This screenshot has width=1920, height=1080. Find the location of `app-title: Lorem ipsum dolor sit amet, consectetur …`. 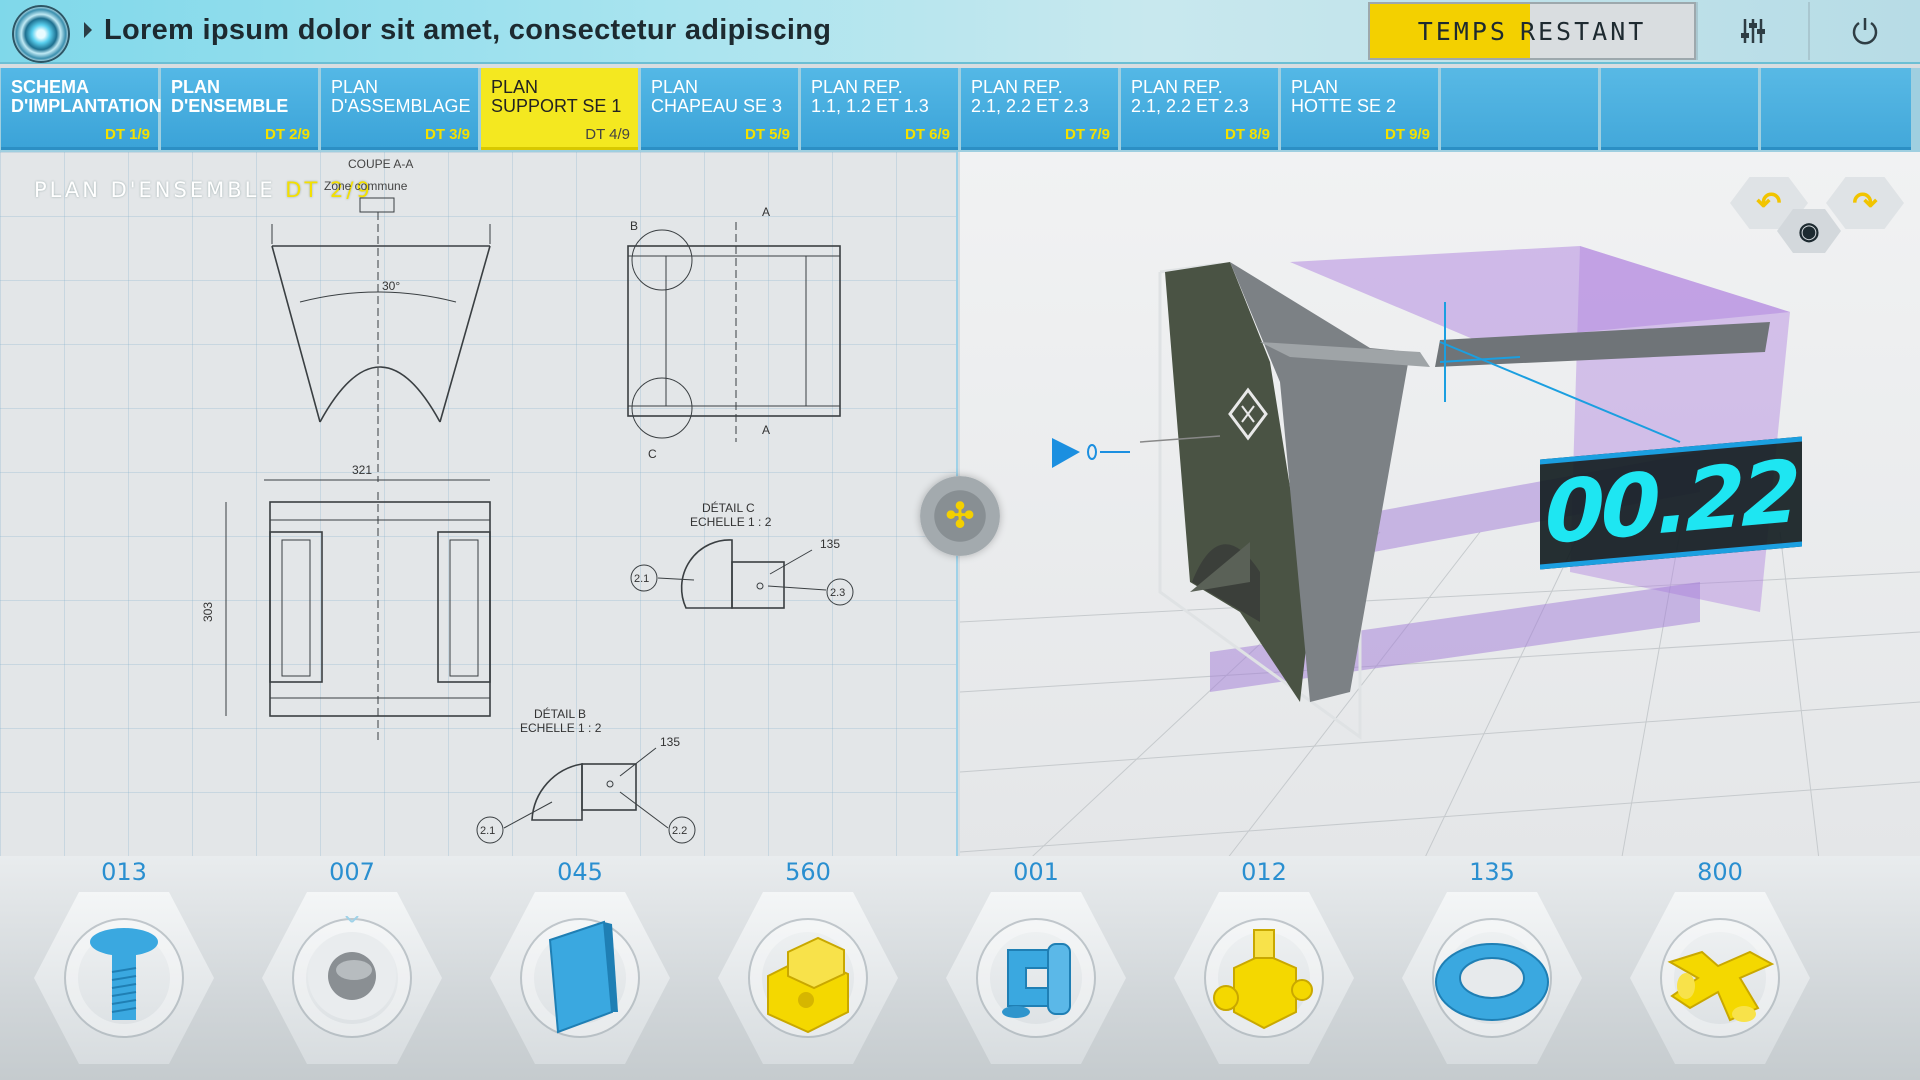

app-title: Lorem ipsum dolor sit amet, consectetur … is located at coordinates (468, 30).